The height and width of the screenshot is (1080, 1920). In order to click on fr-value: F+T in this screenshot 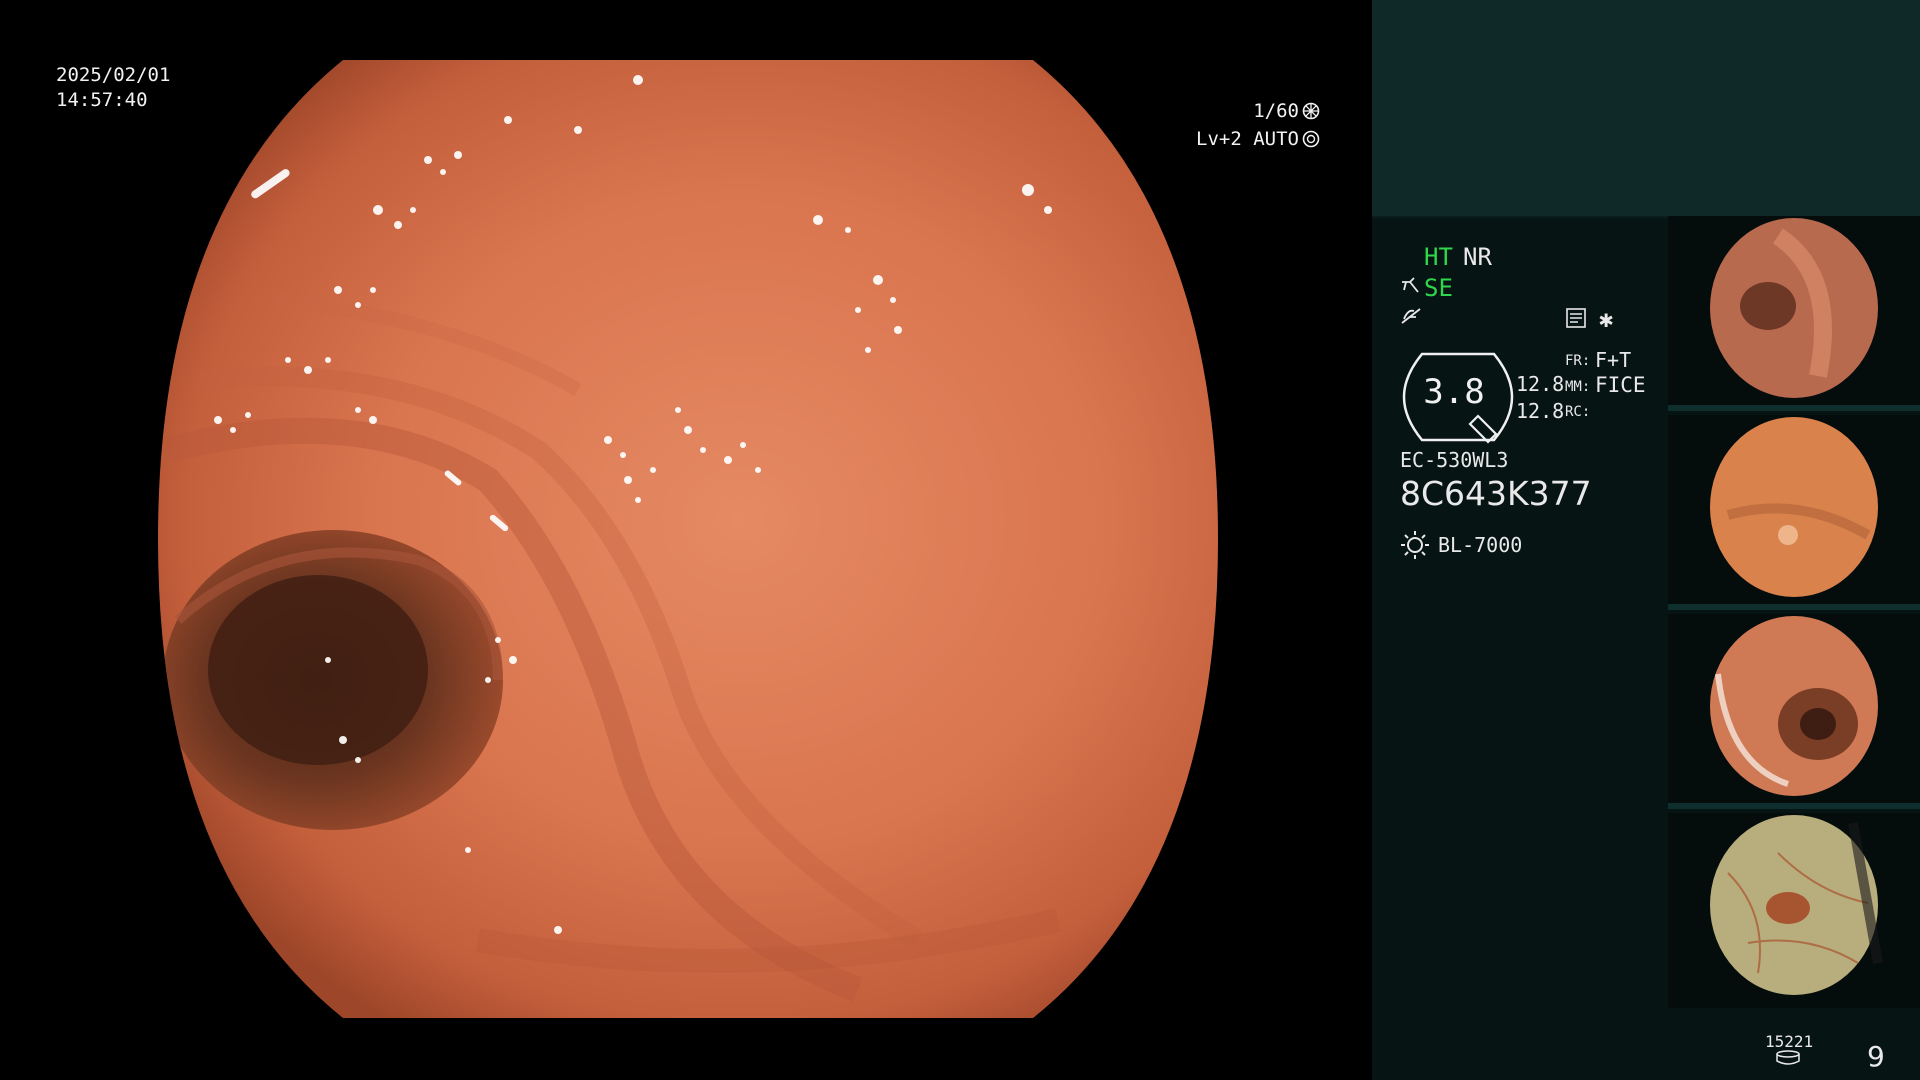, I will do `click(1613, 360)`.